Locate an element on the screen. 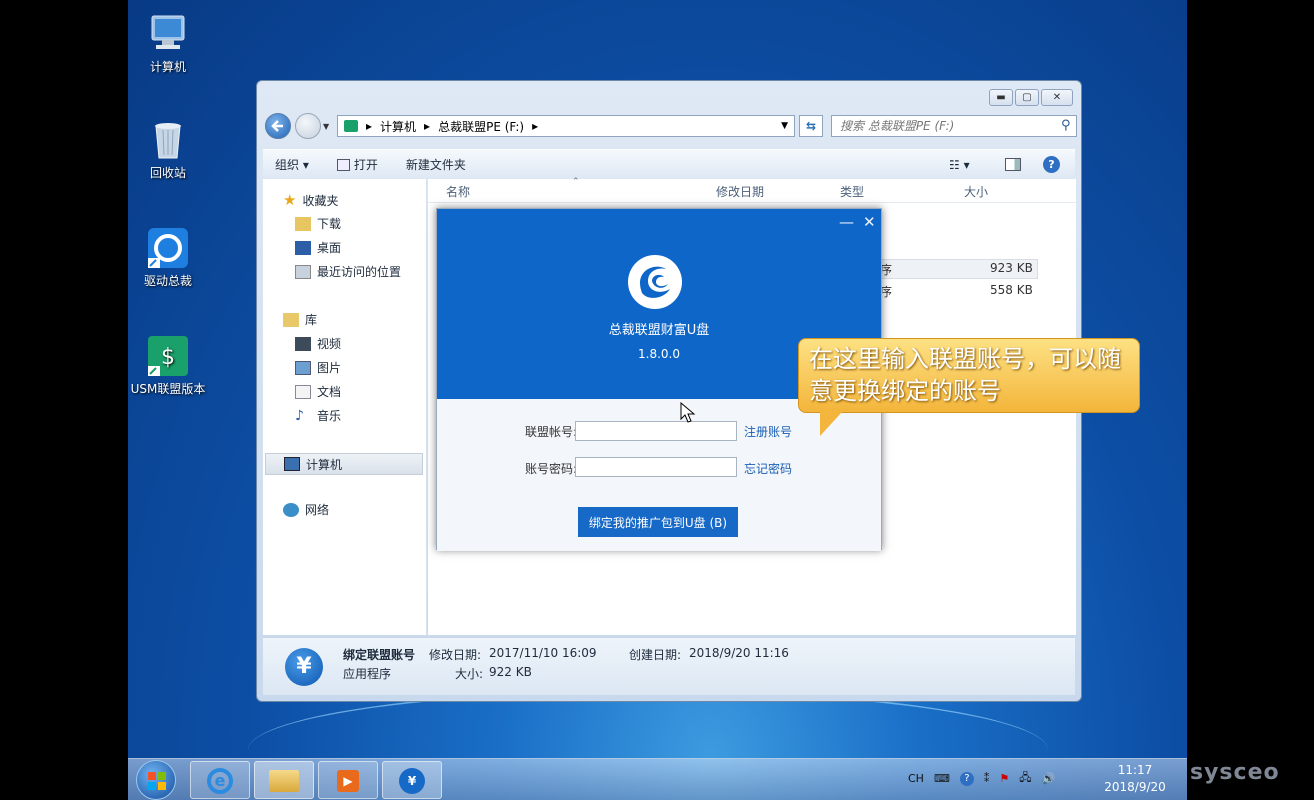 Image resolution: width=1314 pixels, height=800 pixels. details-created-value: 2018/9/20 11:16 is located at coordinates (739, 653).